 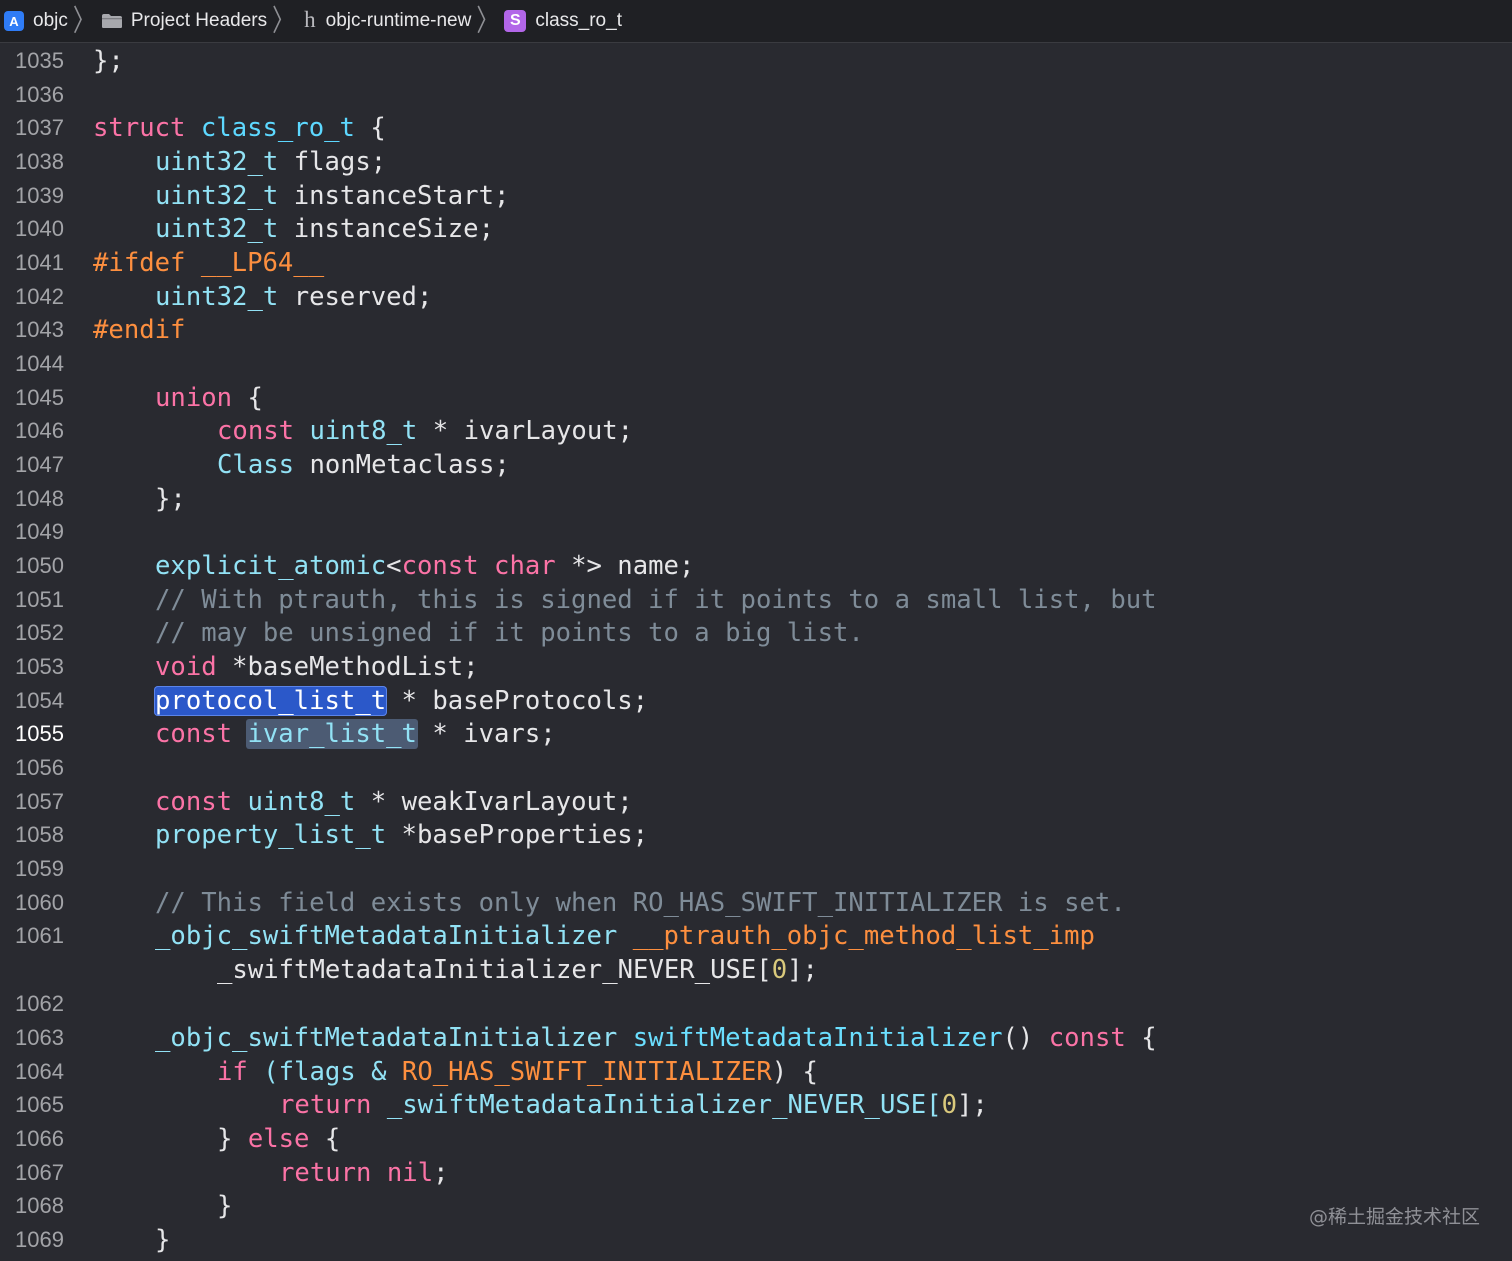 I want to click on watermark: @稀土掘金技术社区, so click(x=1394, y=1217).